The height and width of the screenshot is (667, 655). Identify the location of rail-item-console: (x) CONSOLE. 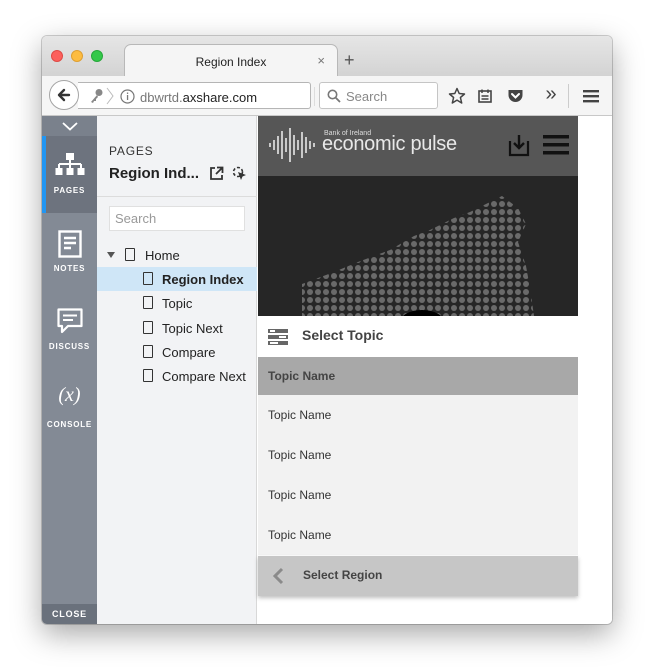
(69, 408).